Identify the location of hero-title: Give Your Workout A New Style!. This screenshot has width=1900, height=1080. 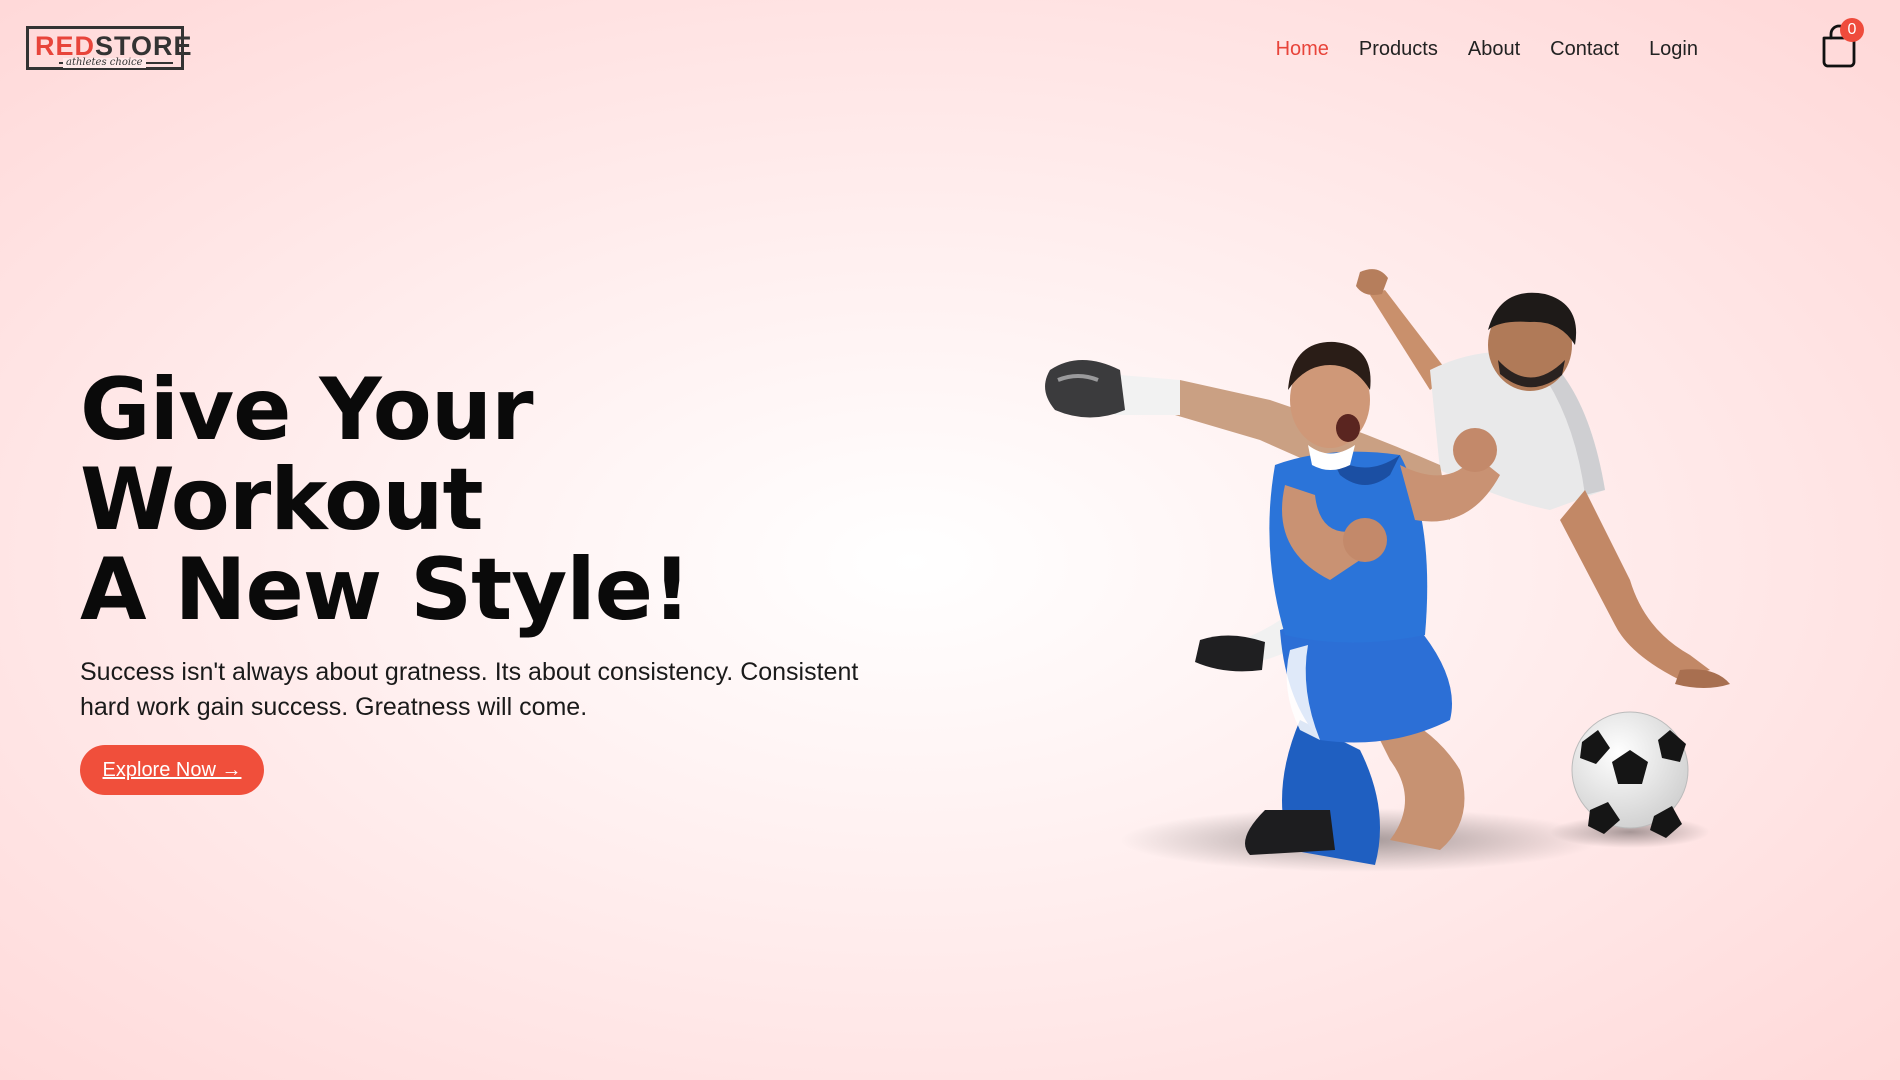
(430, 500).